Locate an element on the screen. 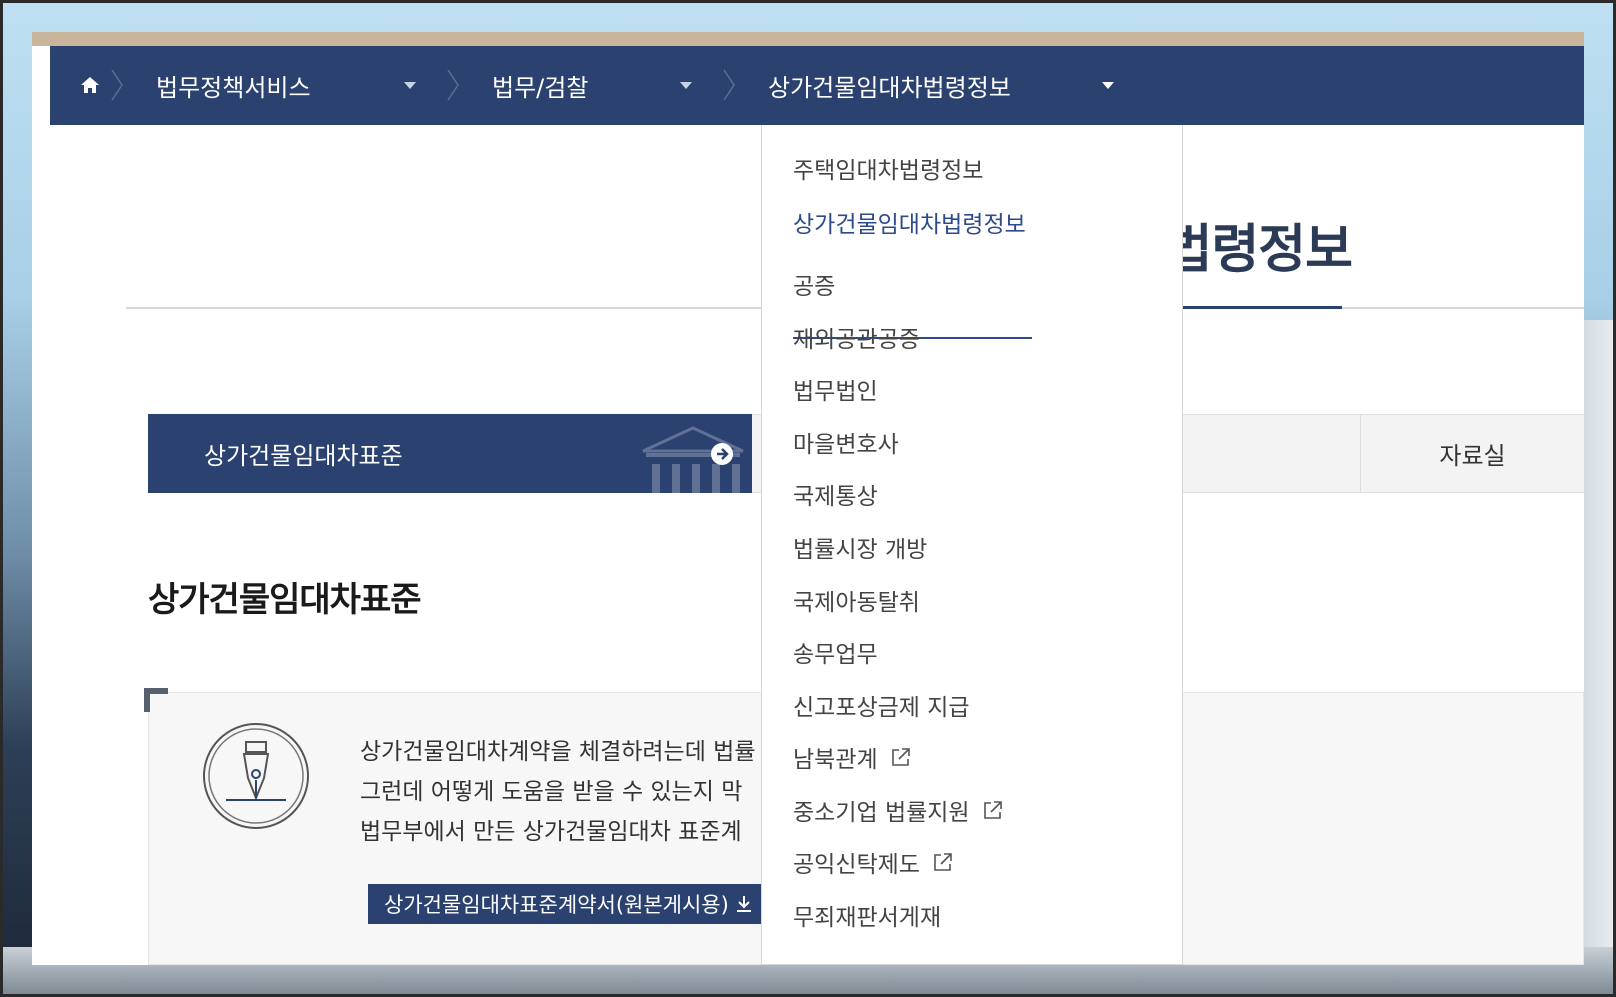 The height and width of the screenshot is (997, 1616). menu-item-label: 재외공관공증 is located at coordinates (856, 340).